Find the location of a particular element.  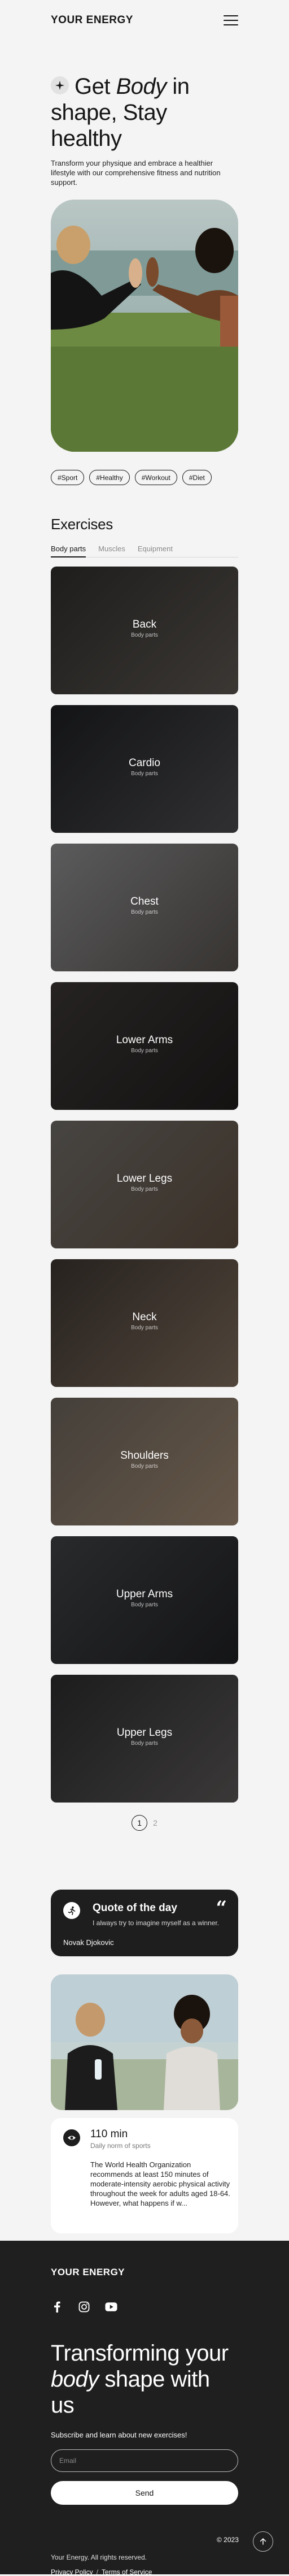

hero-title: Get Body in shape, Stay healthy is located at coordinates (120, 112).